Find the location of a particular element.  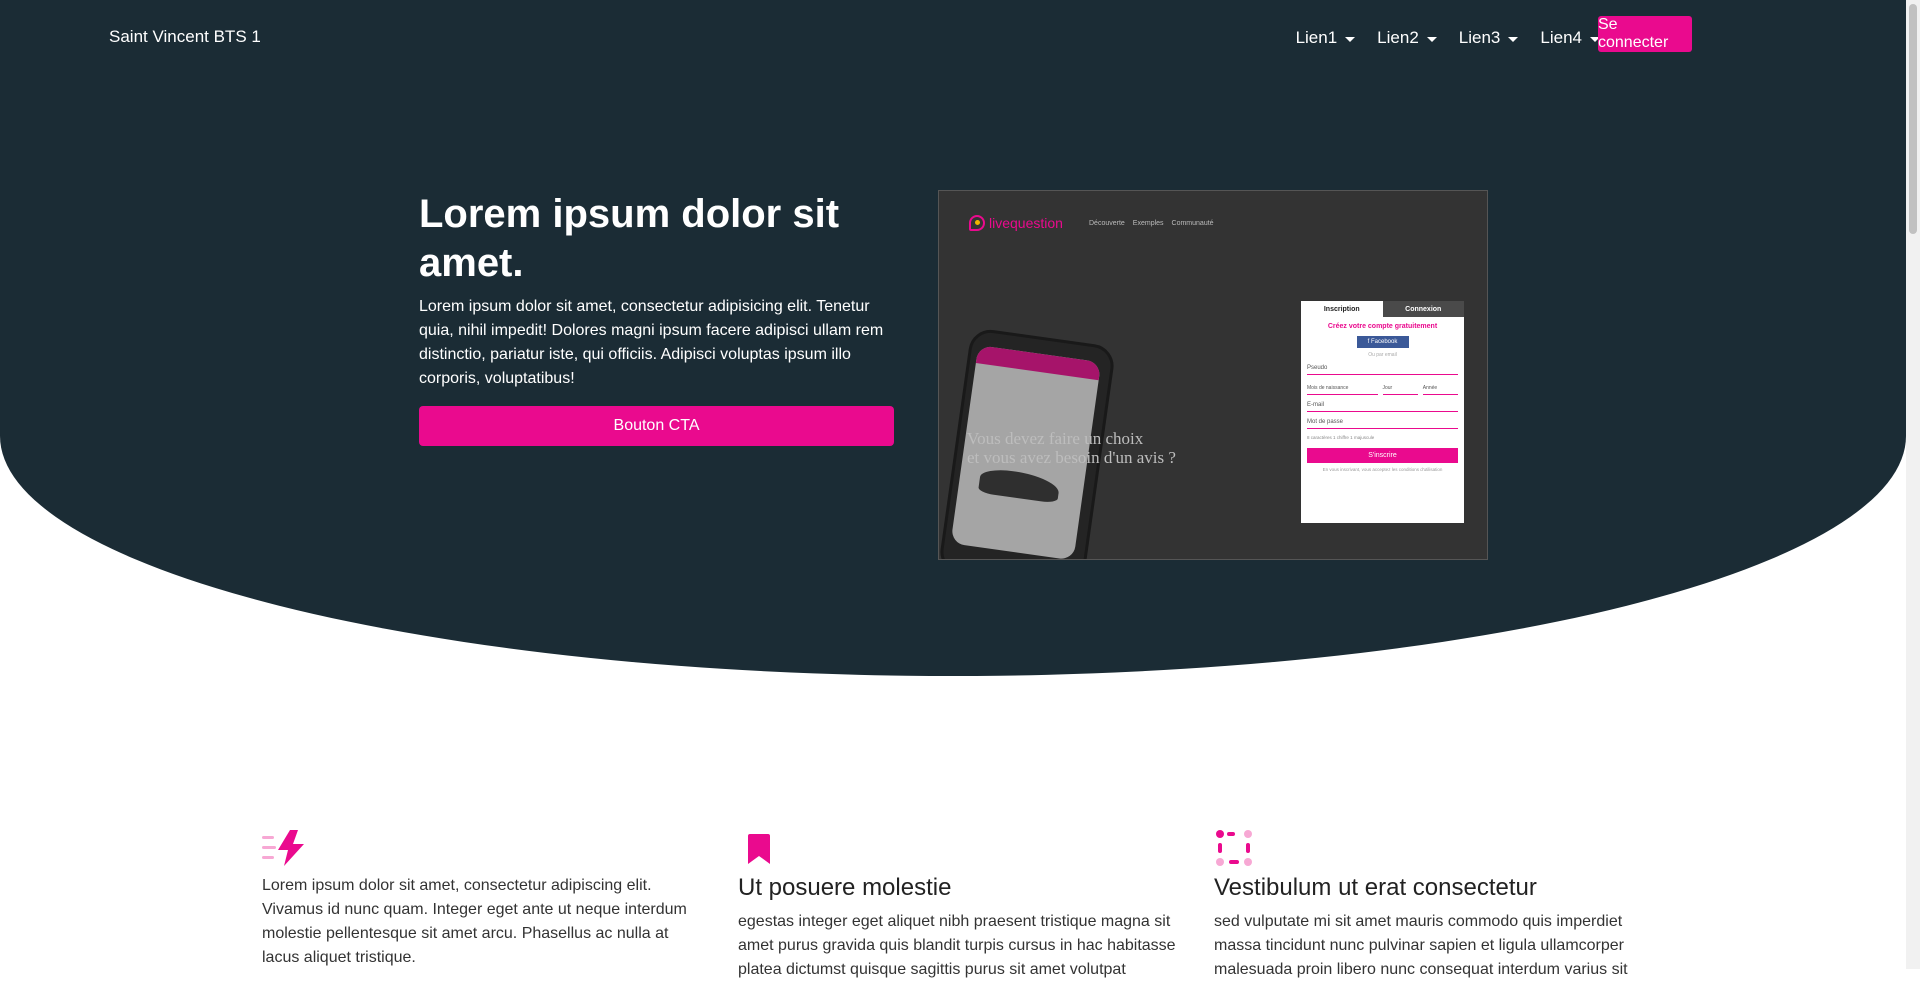

nav-link-label: Lien1 is located at coordinates (1316, 37).